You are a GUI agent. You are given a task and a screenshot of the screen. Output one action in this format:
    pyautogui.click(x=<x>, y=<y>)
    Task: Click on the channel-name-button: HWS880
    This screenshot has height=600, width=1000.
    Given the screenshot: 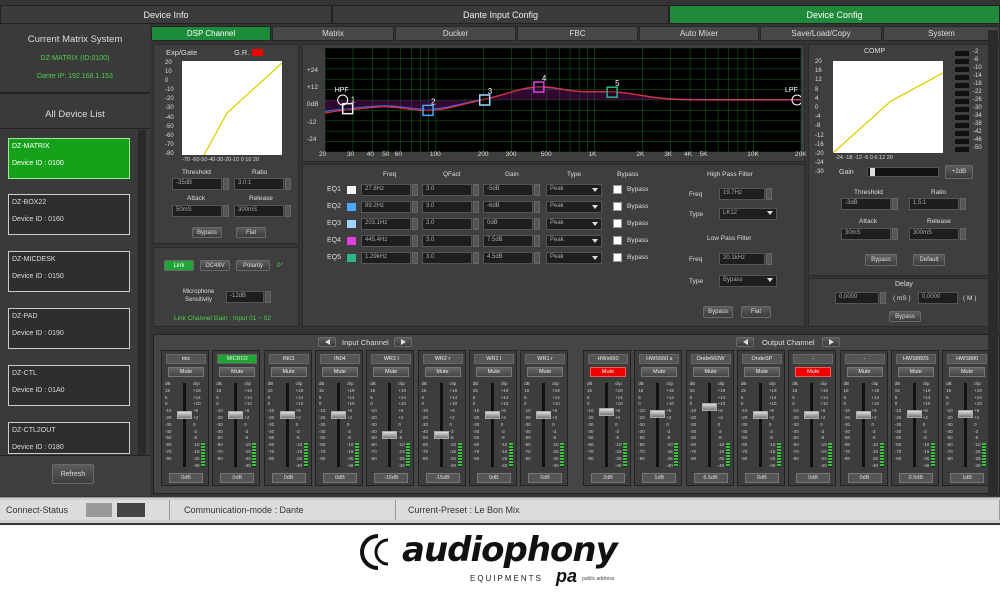 What is the action you would take?
    pyautogui.click(x=967, y=359)
    